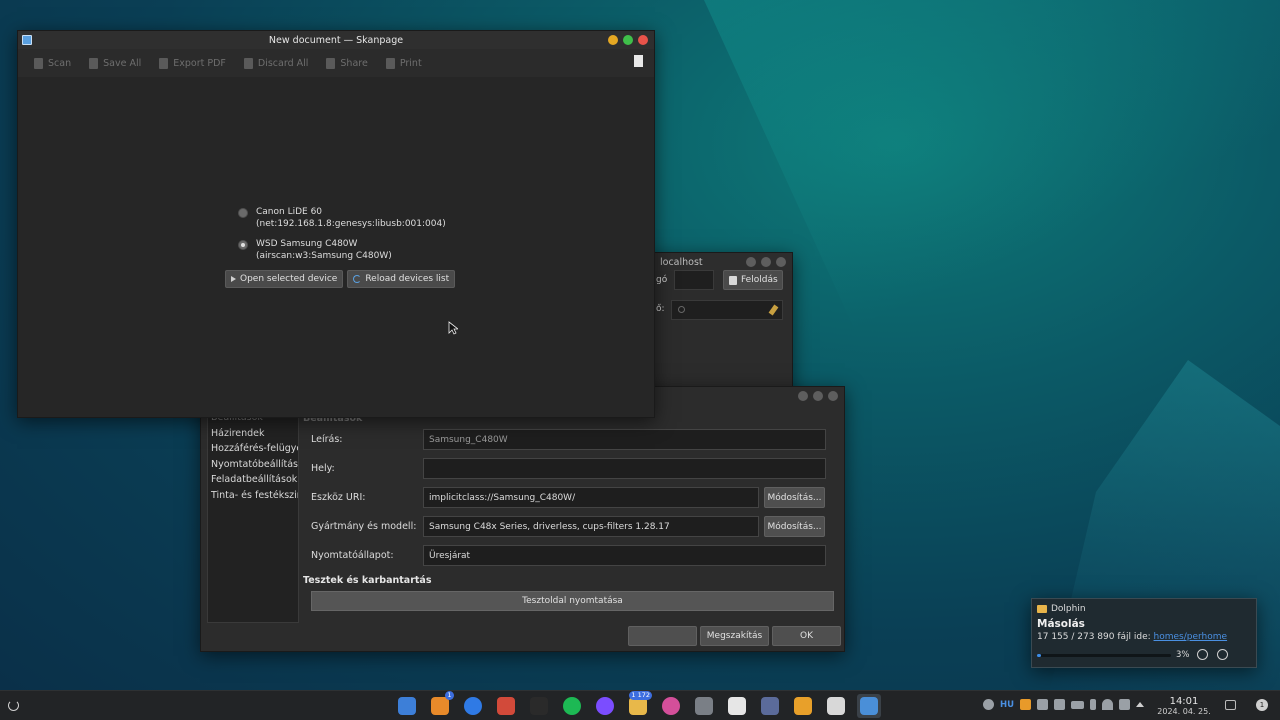 The width and height of the screenshot is (1280, 720). I want to click on taskbar: 1 1 172 HU 14:01 2024. 04. 25. 1, so click(640, 705).